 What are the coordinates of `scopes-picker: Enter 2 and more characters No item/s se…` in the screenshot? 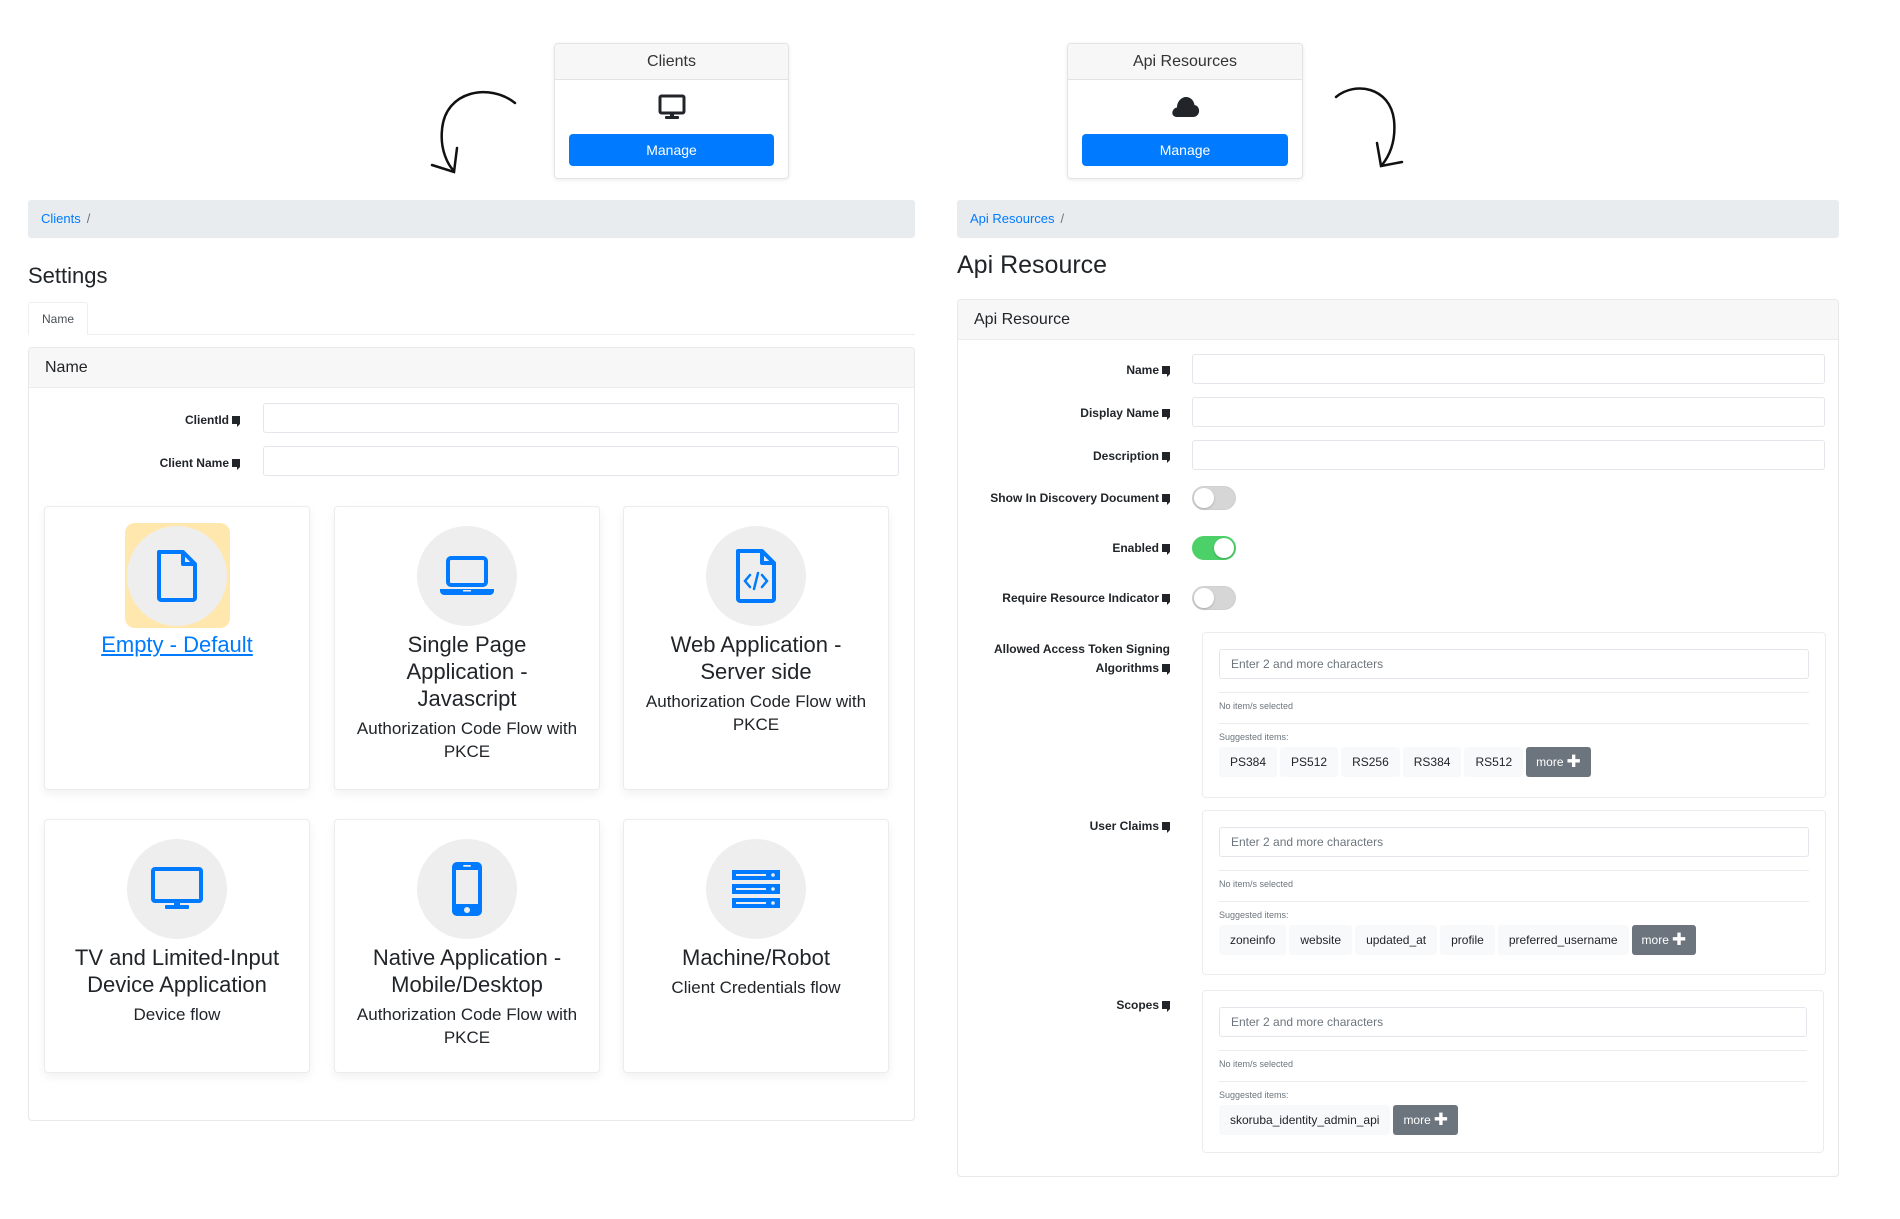 It's located at (1513, 1071).